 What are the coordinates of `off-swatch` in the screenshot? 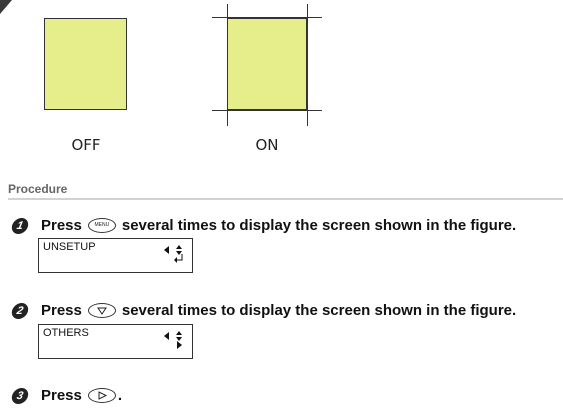 It's located at (85, 64).